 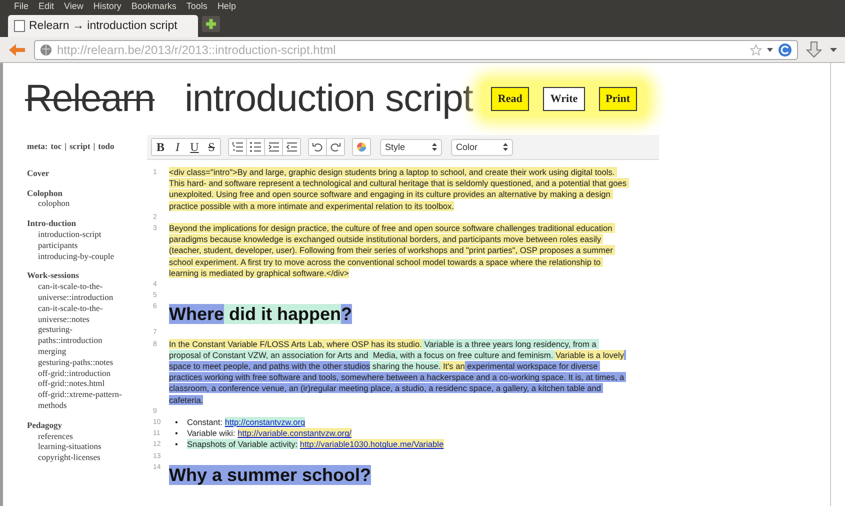 I want to click on page-title: introduction script, so click(x=328, y=99).